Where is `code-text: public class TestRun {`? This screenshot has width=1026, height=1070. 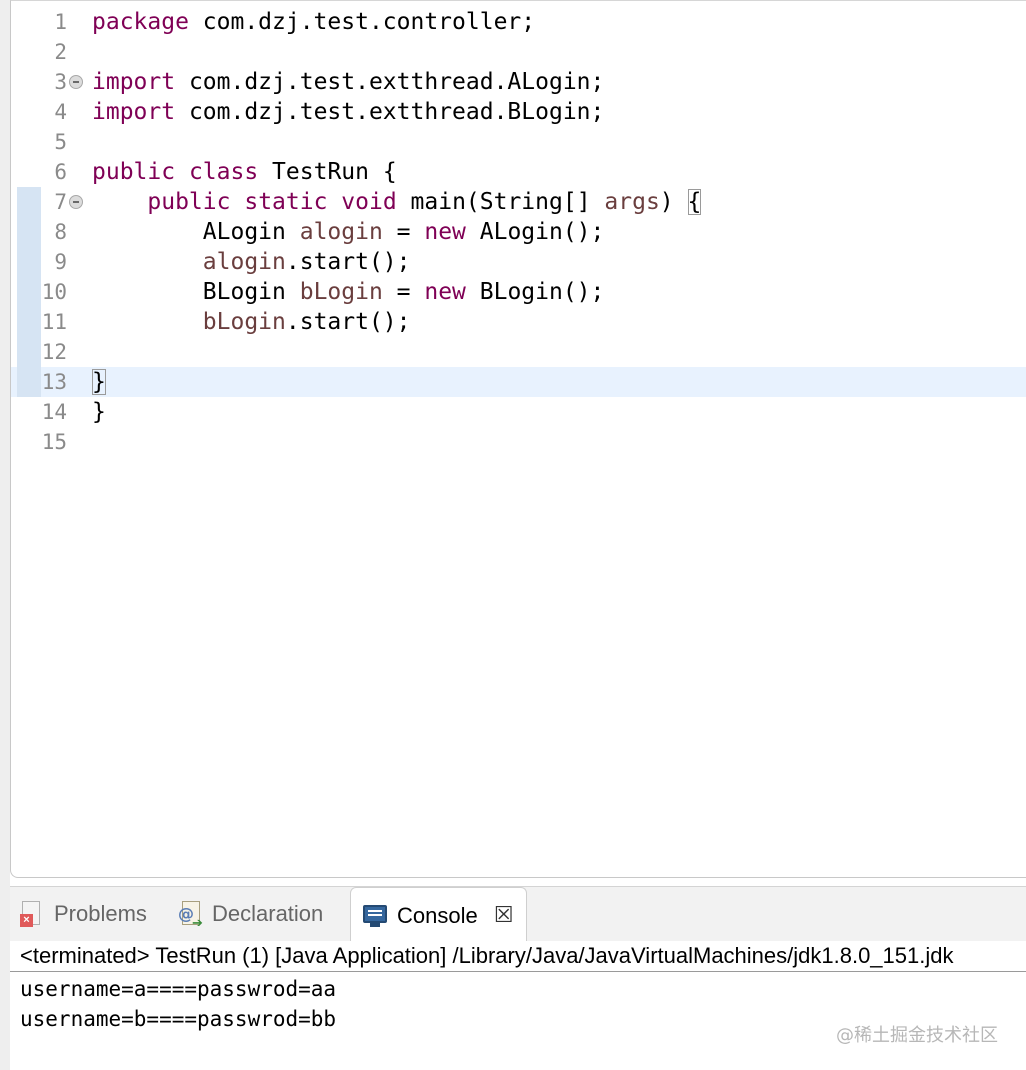 code-text: public class TestRun { is located at coordinates (244, 172).